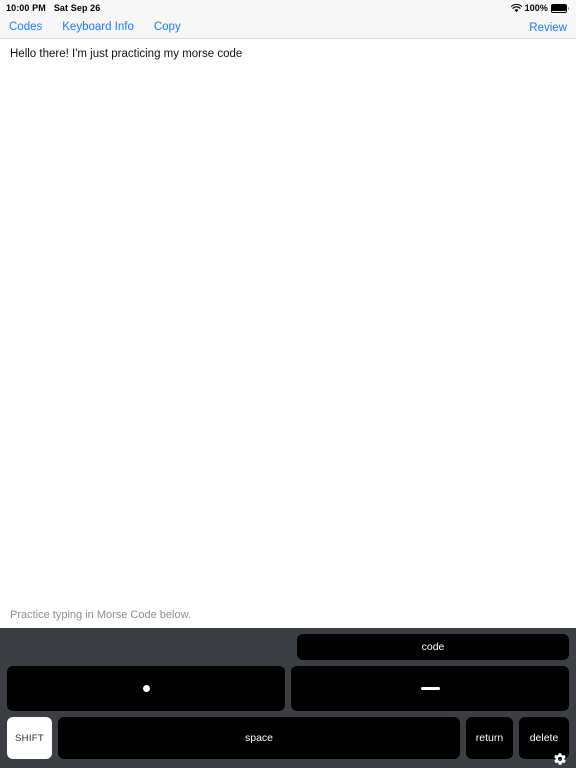 The image size is (576, 768). I want to click on status-bar: 10:00 PM Sat Sep 26 100%, so click(288, 8).